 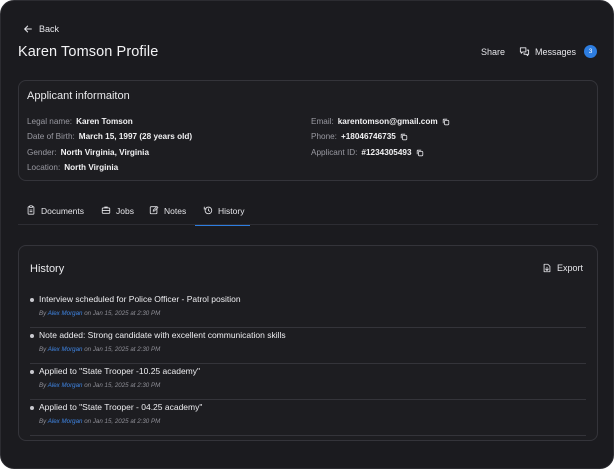 What do you see at coordinates (420, 153) in the screenshot?
I see `copy-applicant-id-icon` at bounding box center [420, 153].